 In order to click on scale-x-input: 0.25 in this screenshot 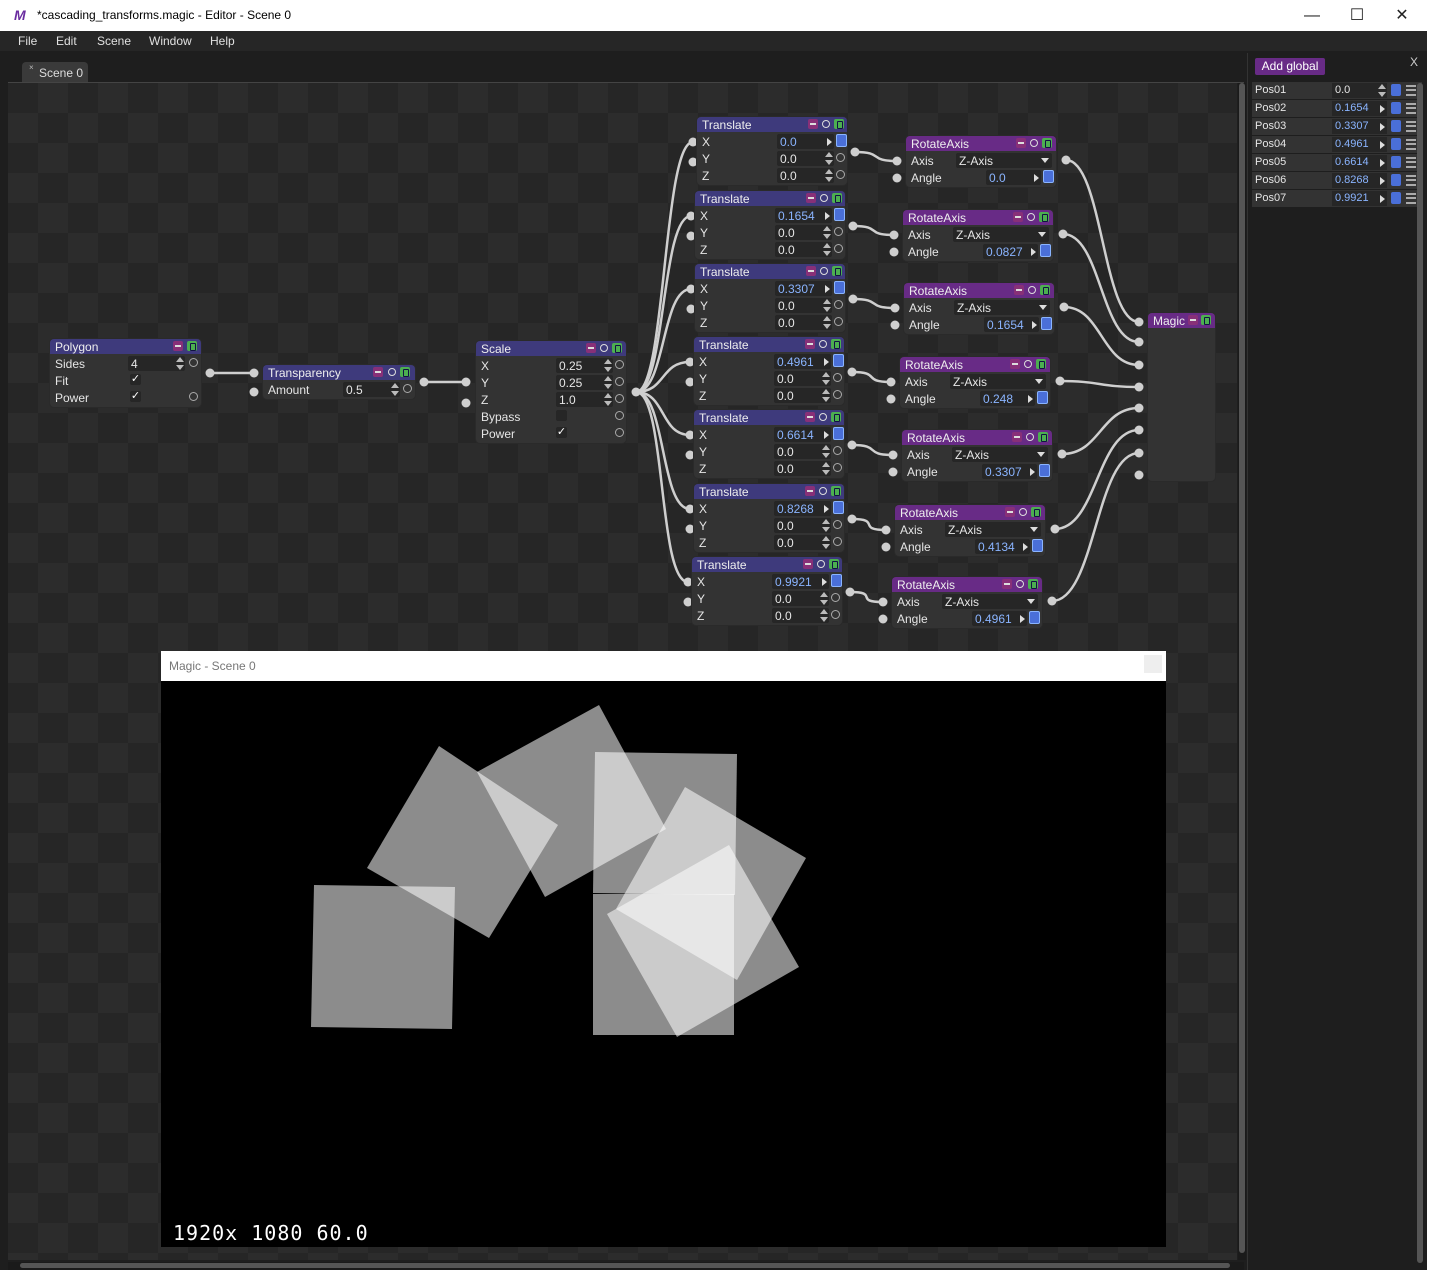, I will do `click(584, 365)`.